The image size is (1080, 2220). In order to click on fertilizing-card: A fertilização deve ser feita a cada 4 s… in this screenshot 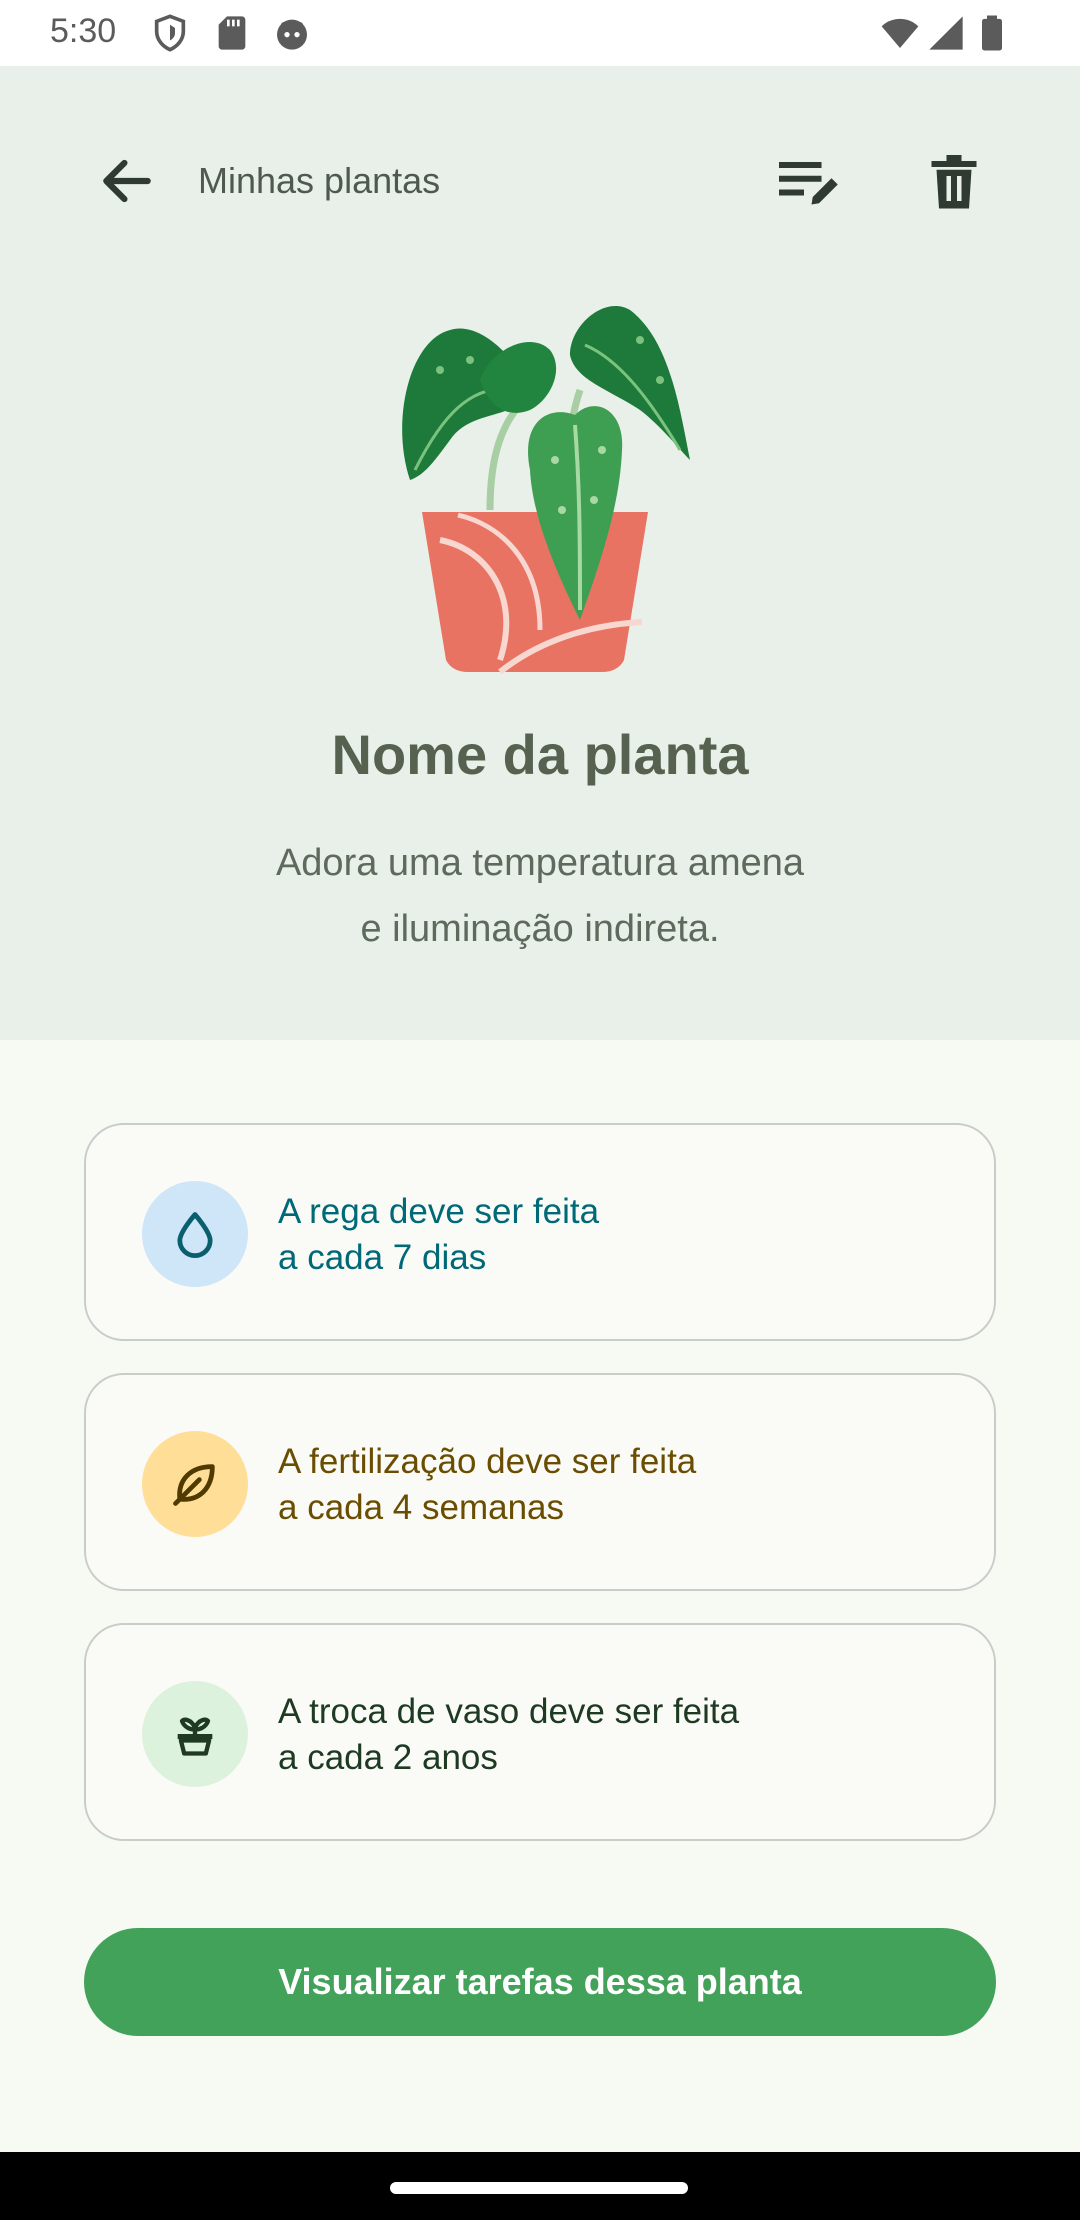, I will do `click(540, 1482)`.